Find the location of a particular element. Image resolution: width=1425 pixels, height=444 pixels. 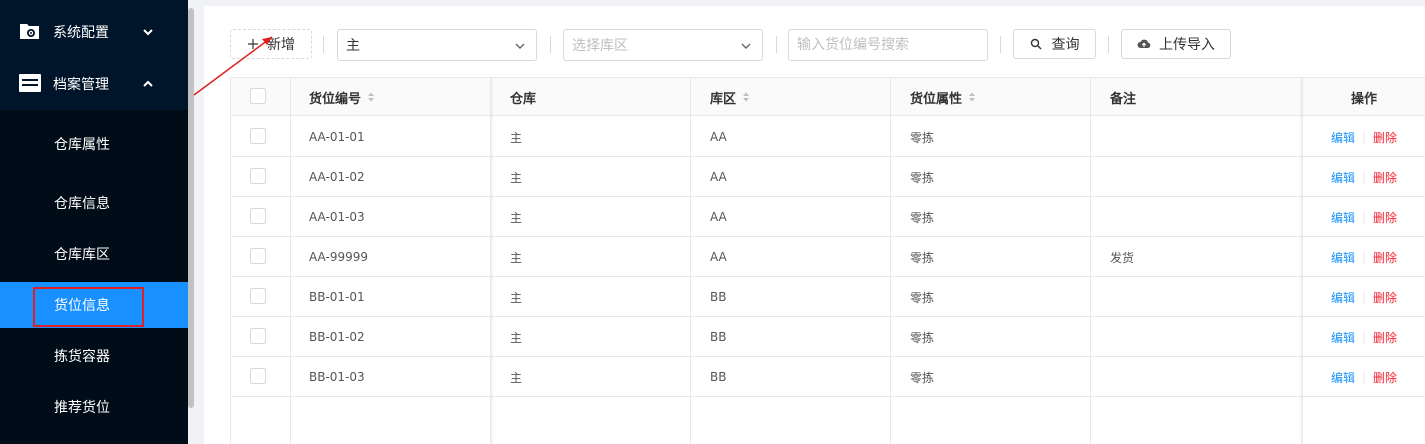

menu-group-system-config: 系统配置 is located at coordinates (94, 32).